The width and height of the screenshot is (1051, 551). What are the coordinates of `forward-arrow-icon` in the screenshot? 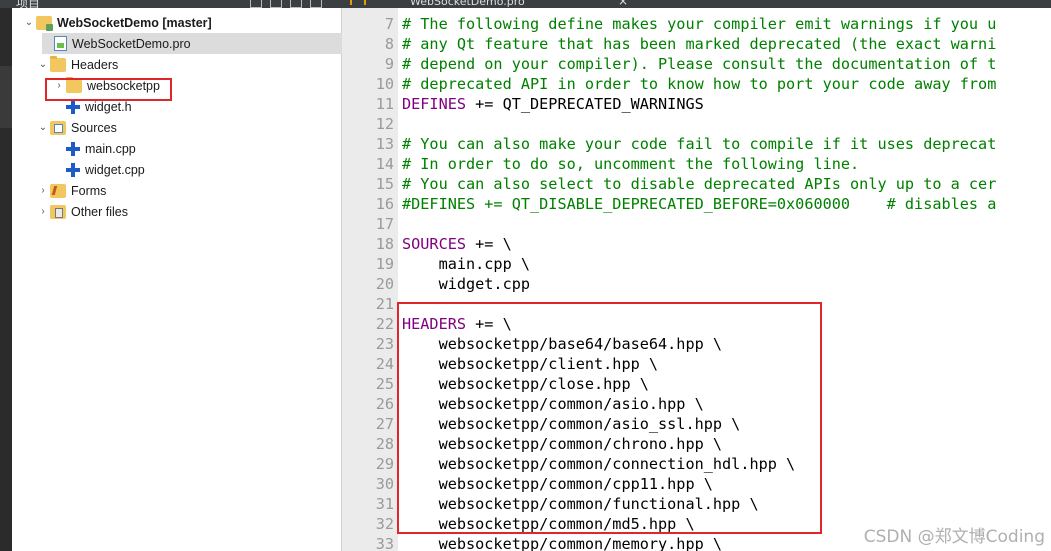 It's located at (368, 2).